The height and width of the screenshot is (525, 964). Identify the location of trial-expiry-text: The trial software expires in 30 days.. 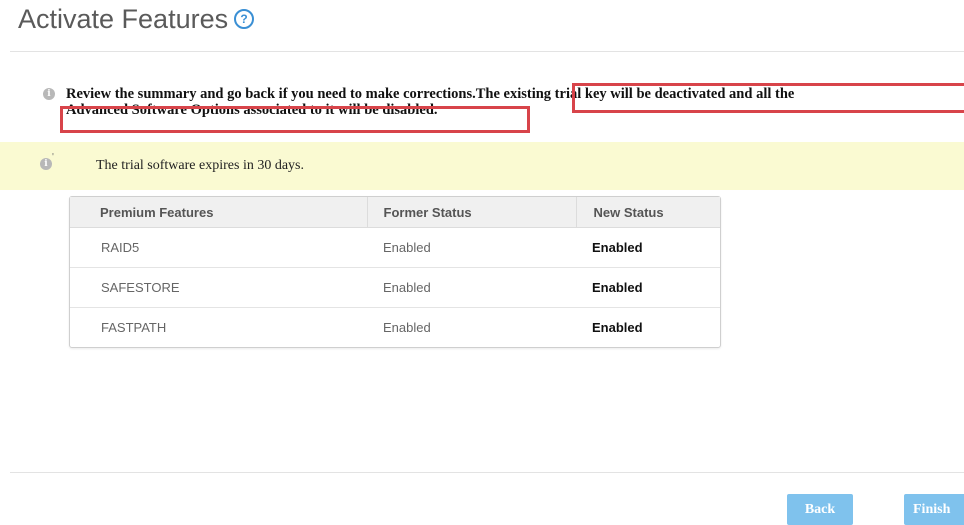
(200, 165).